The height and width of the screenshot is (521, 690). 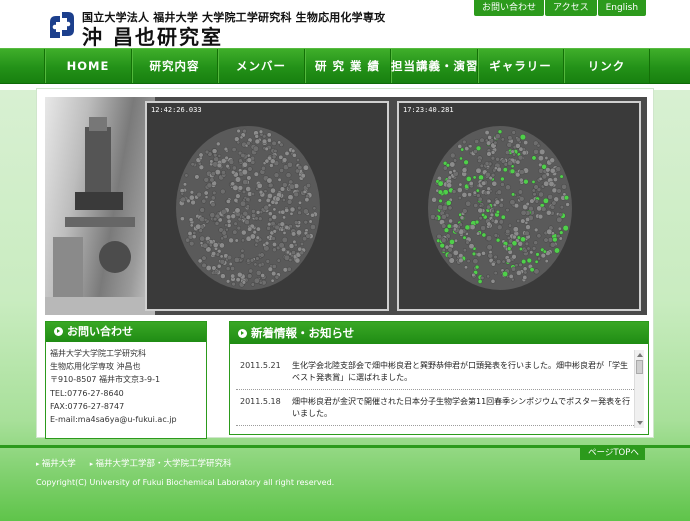 I want to click on microscope-photo, so click(x=100, y=206).